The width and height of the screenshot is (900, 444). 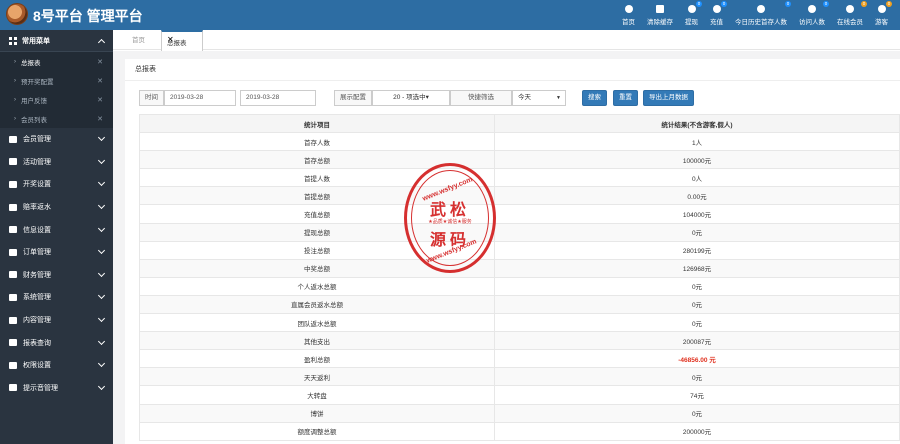 What do you see at coordinates (850, 9) in the screenshot?
I see `user-icon` at bounding box center [850, 9].